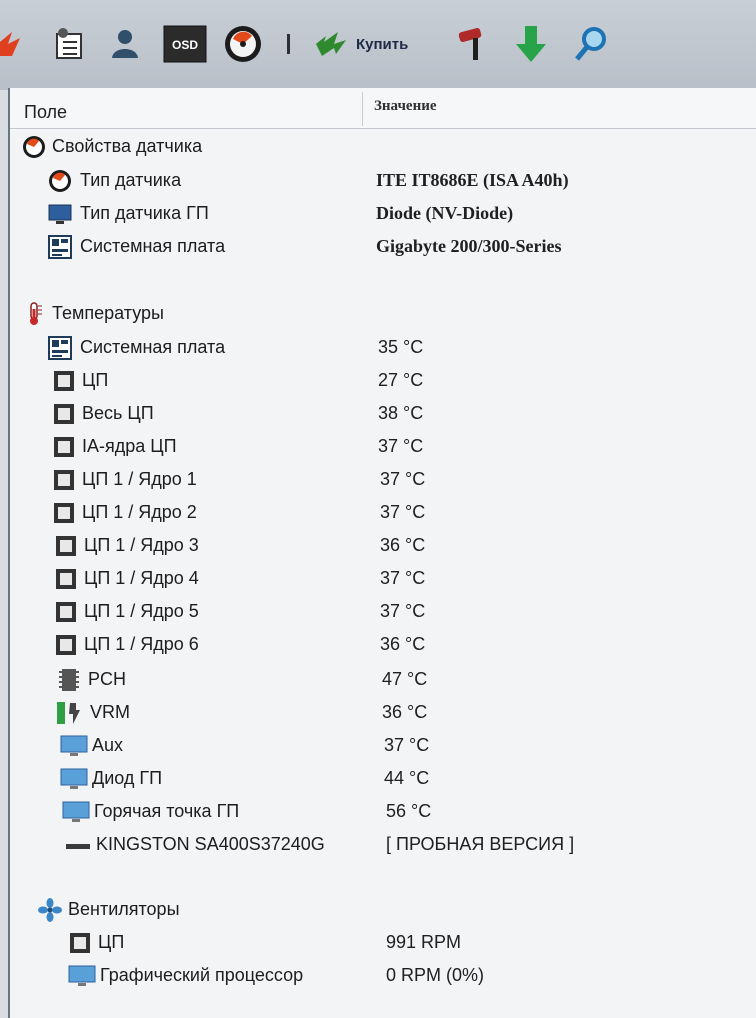  Describe the element at coordinates (127, 146) in the screenshot. I see `section-title: Свойства датчика` at that location.